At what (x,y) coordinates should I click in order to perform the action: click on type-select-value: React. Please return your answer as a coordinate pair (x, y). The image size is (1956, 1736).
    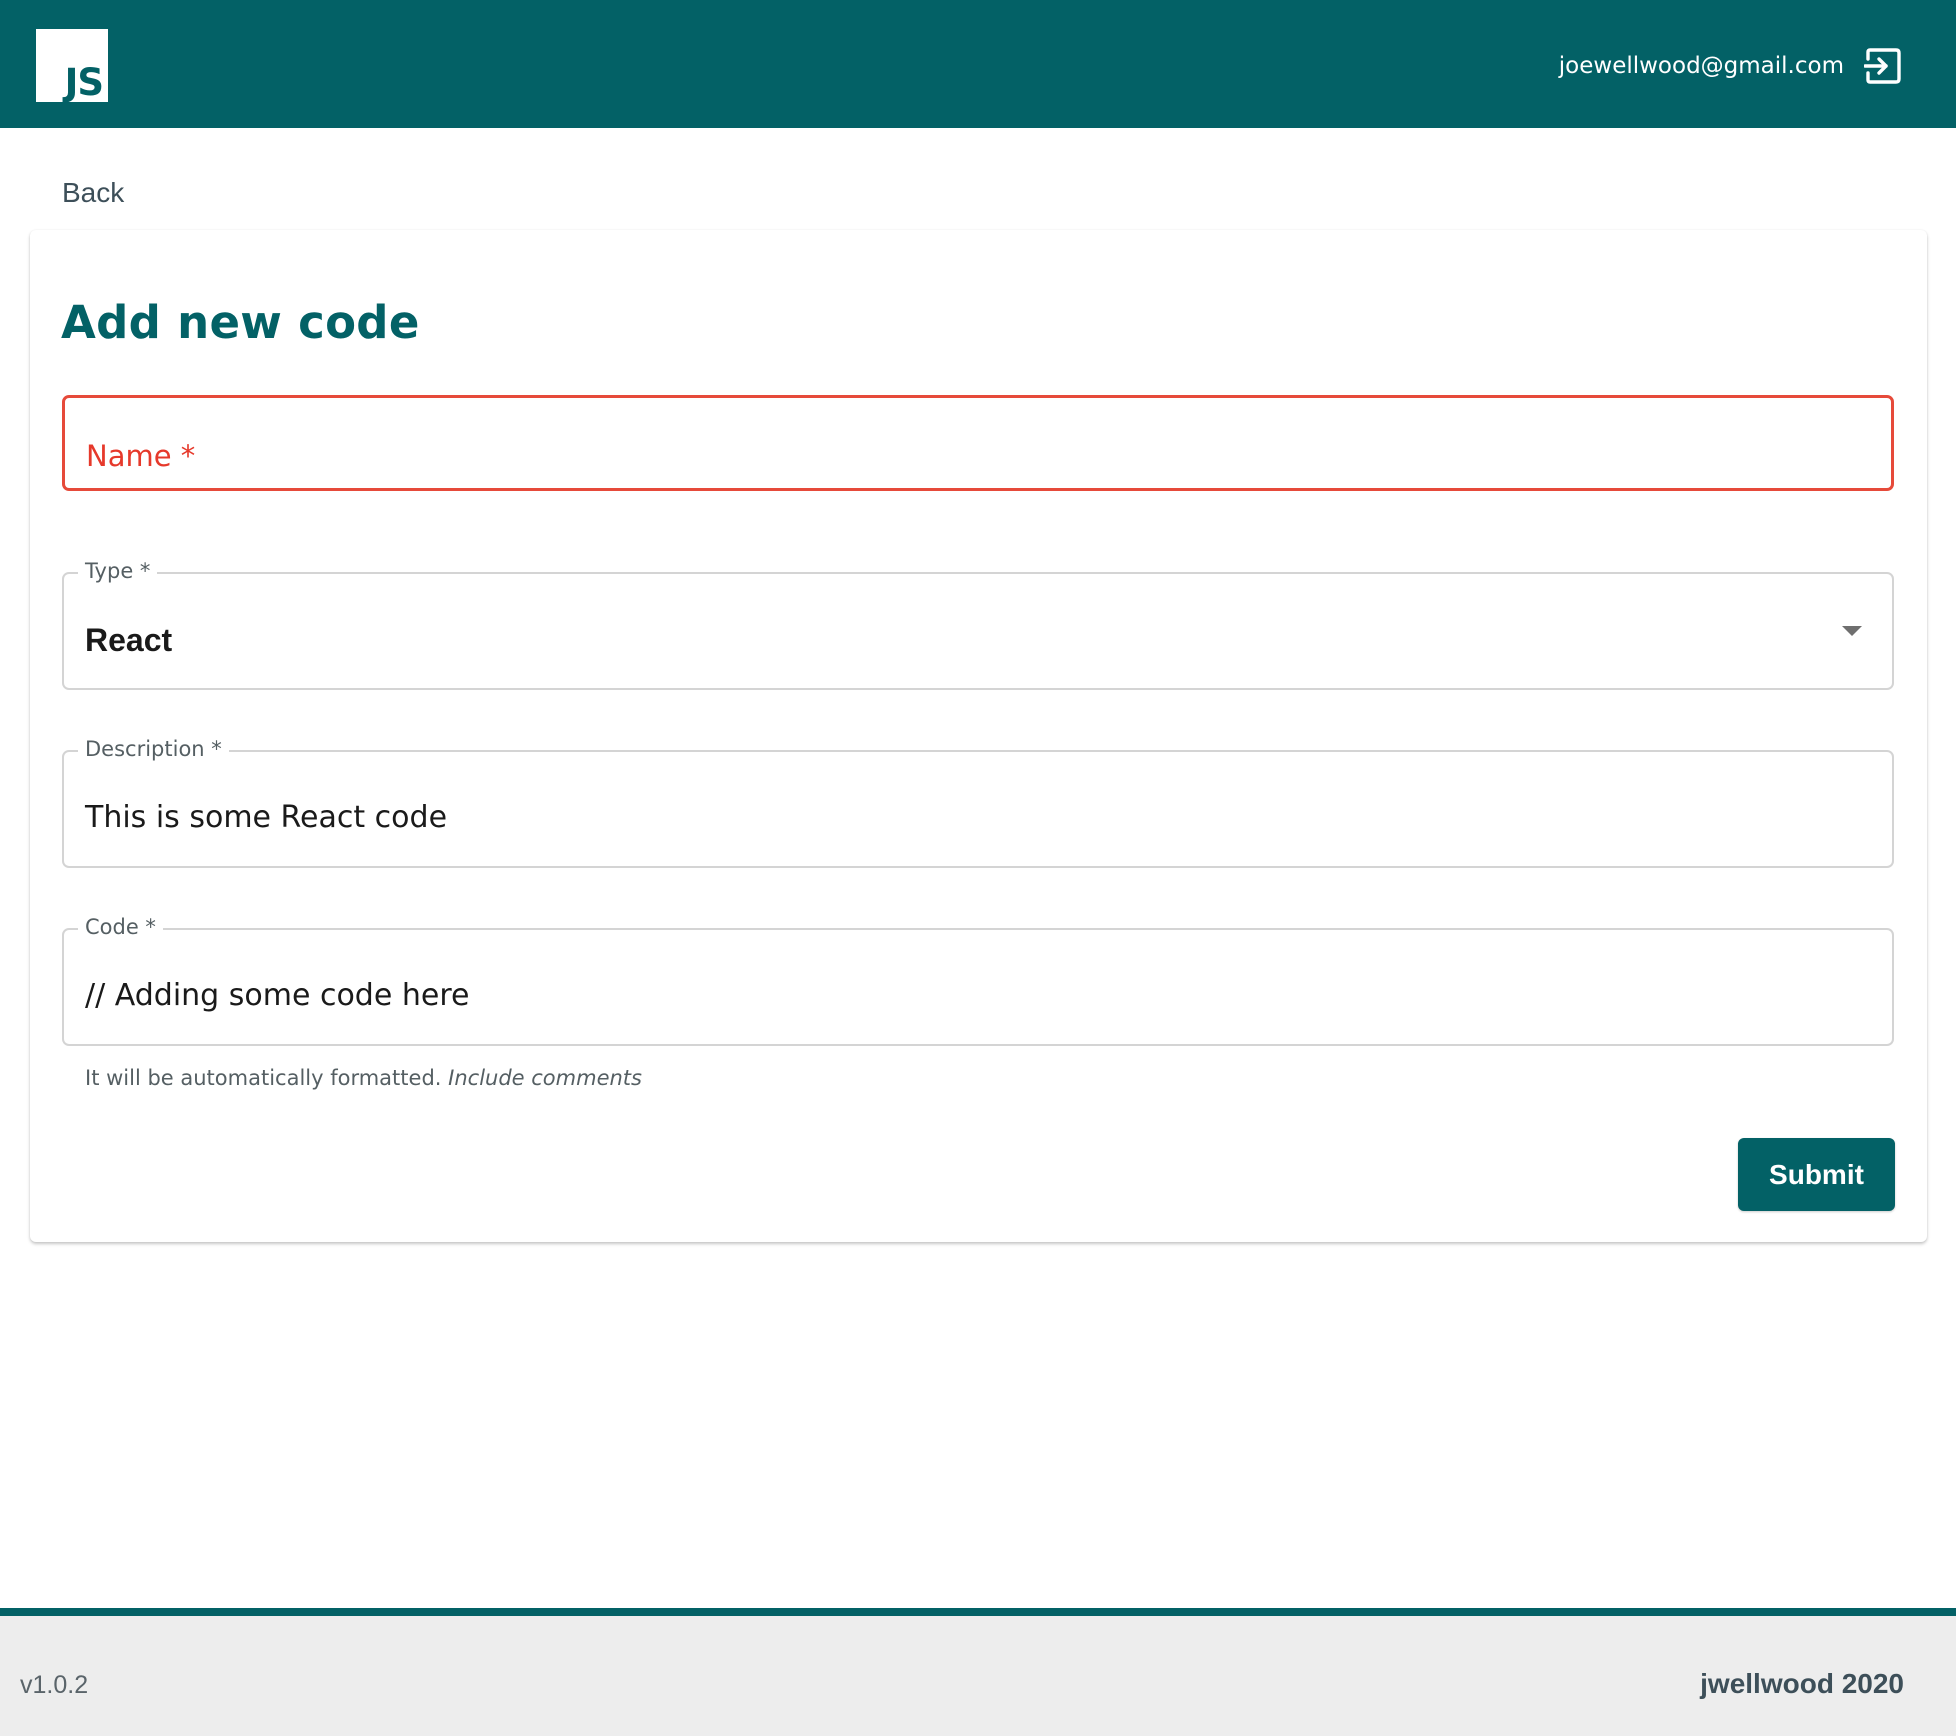
    Looking at the image, I should click on (129, 640).